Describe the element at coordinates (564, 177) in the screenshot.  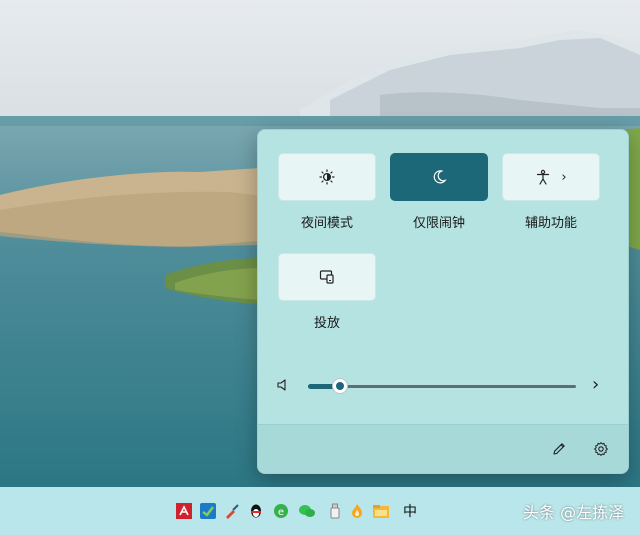
I see `chevron-right-icon: ›` at that location.